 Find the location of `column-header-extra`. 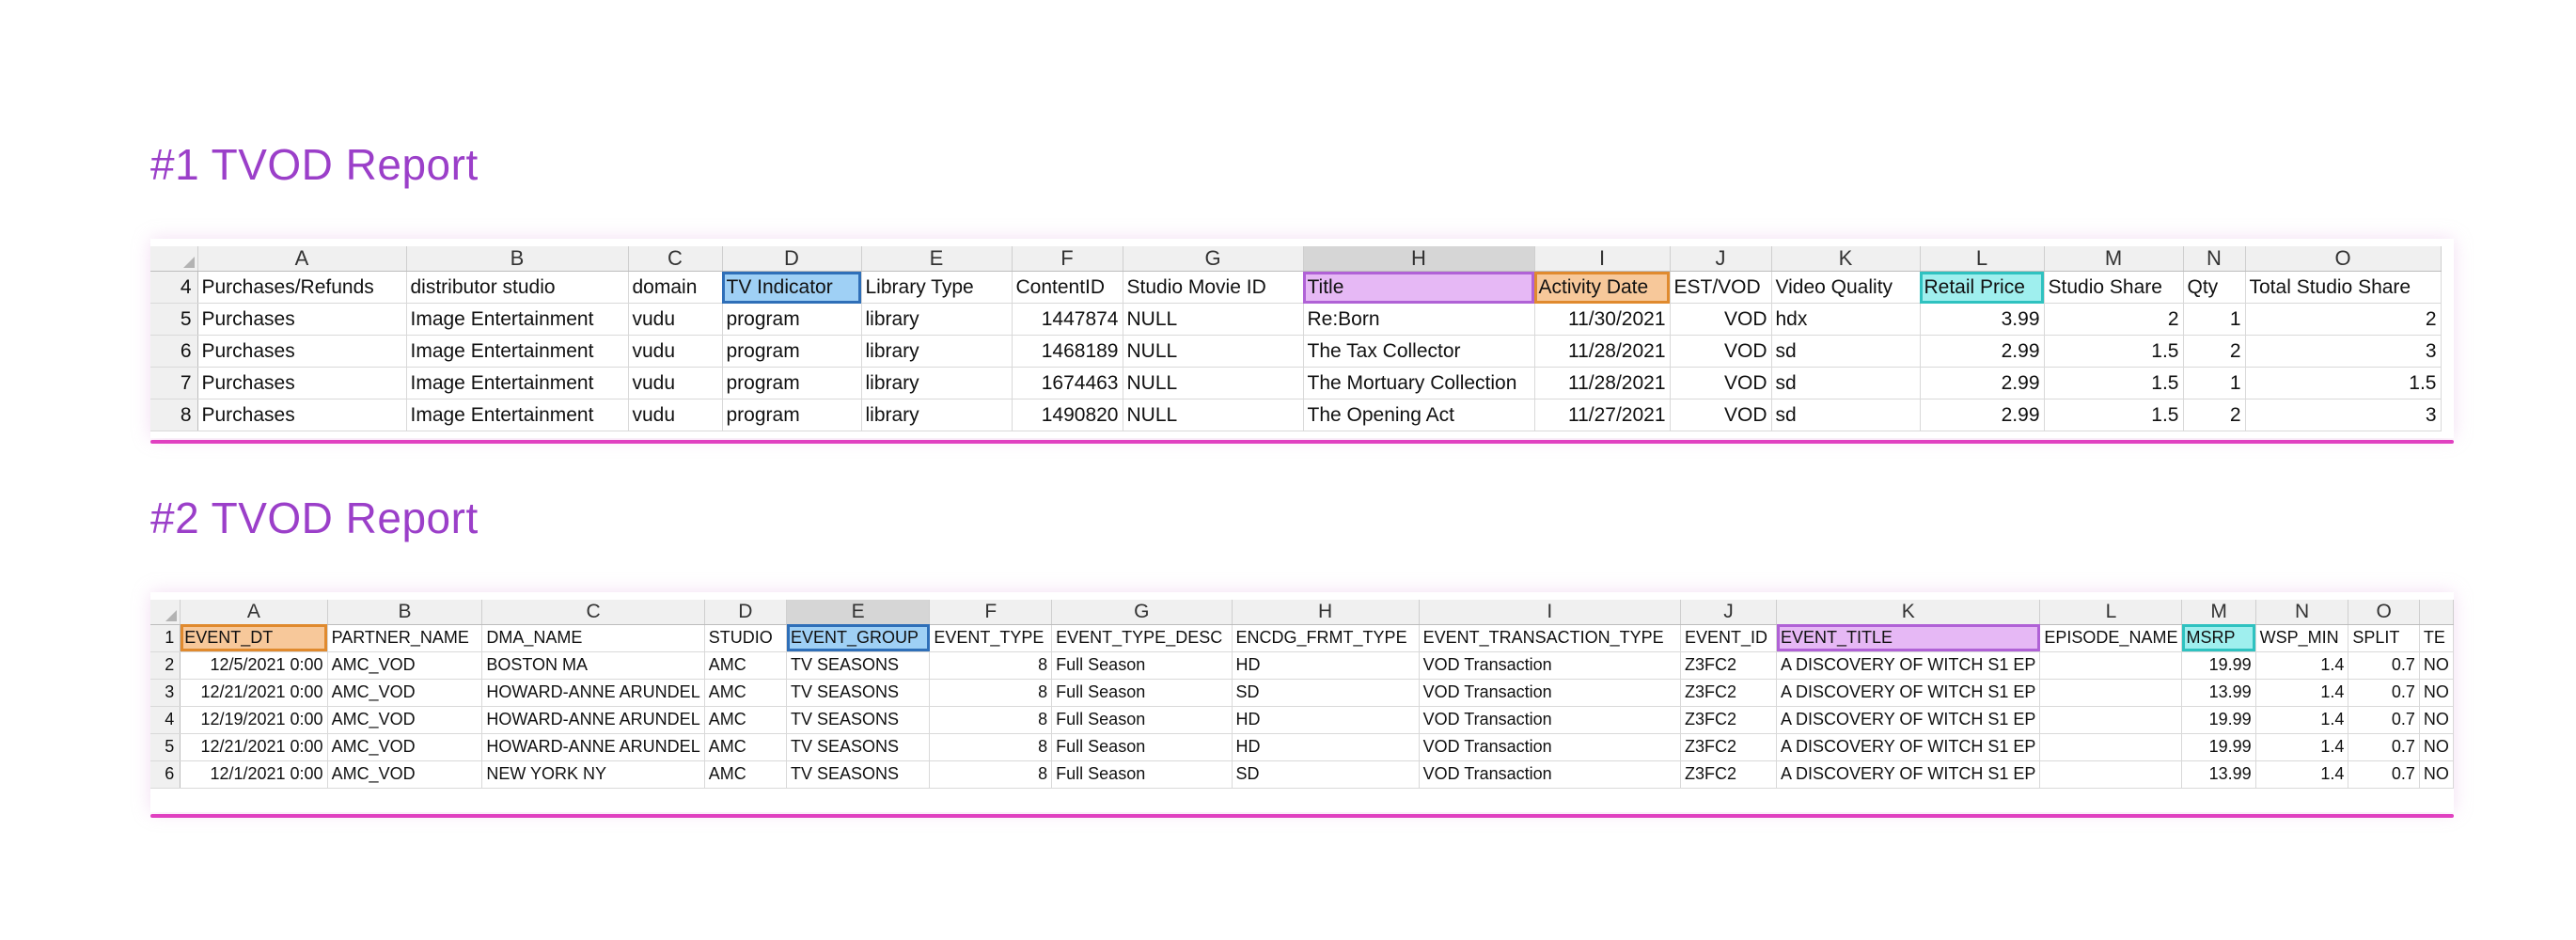

column-header-extra is located at coordinates (2437, 612).